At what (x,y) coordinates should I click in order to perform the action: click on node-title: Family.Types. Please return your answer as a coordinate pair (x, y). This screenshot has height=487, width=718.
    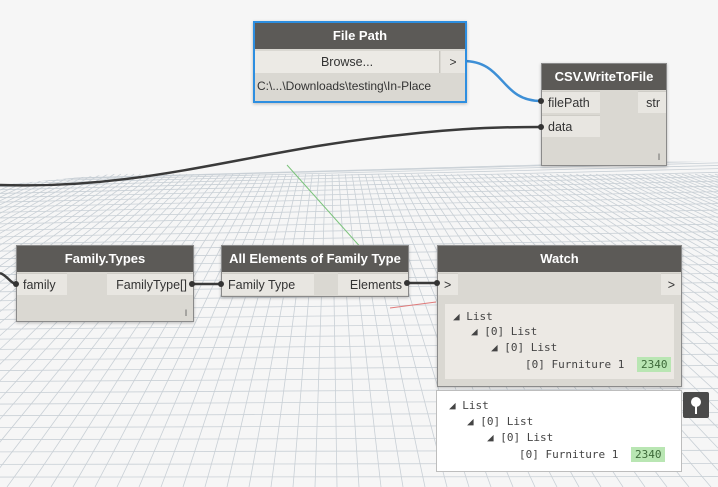
    Looking at the image, I should click on (105, 259).